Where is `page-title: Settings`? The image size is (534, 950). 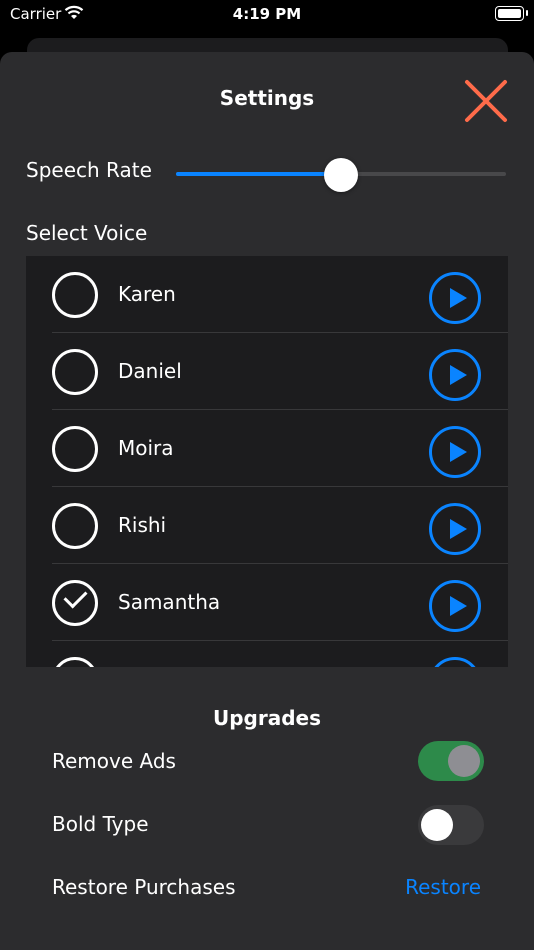 page-title: Settings is located at coordinates (267, 98).